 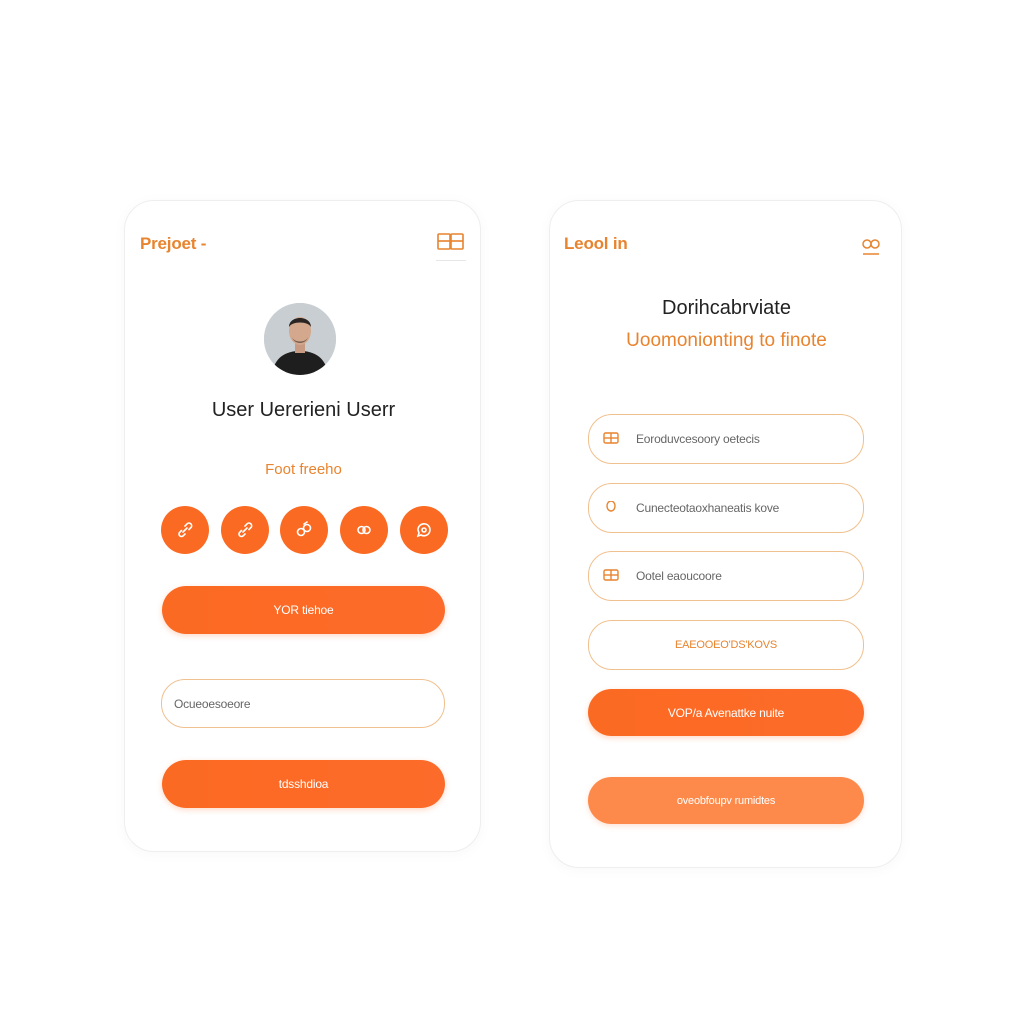 I want to click on password-field: Cunecteotaoxhaneatis kove, so click(x=726, y=508).